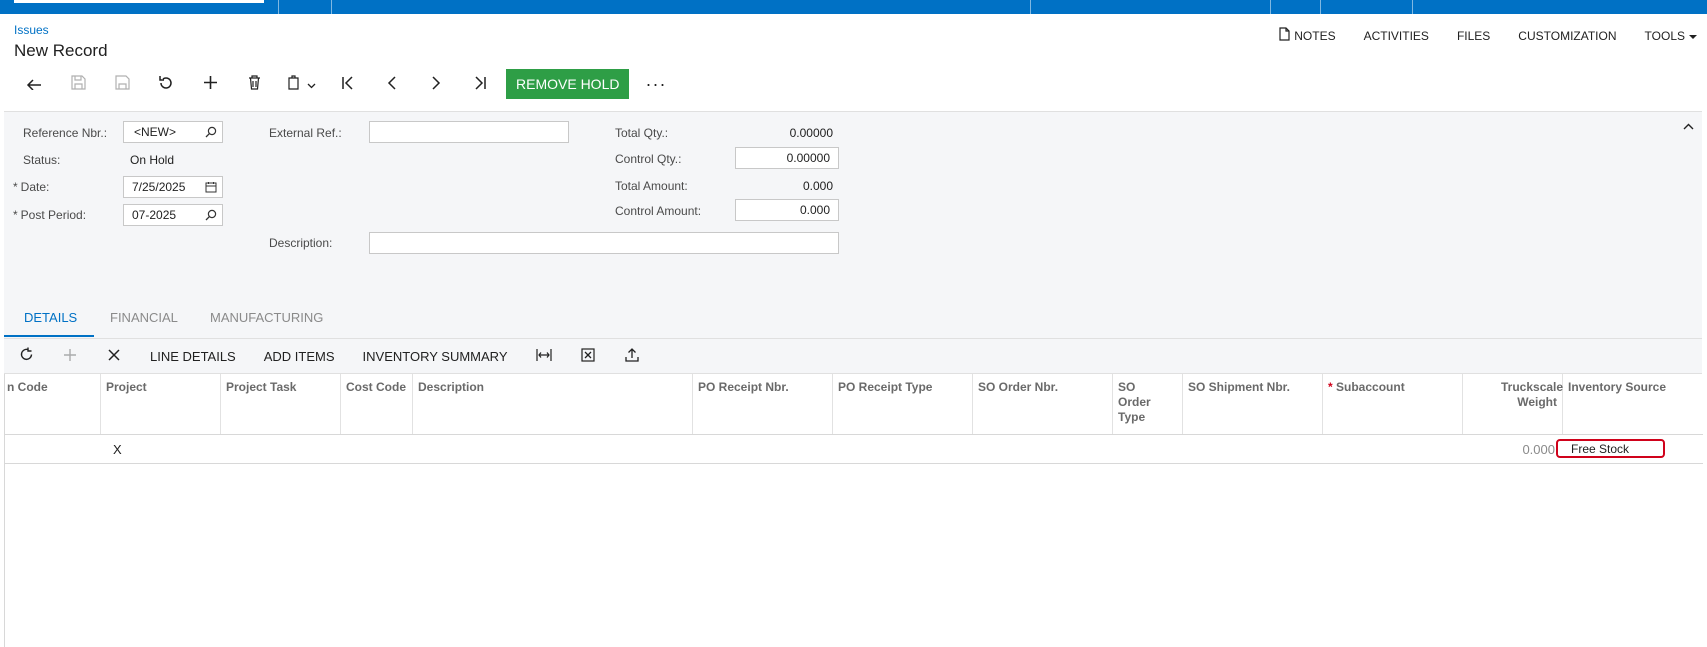 Image resolution: width=1707 pixels, height=647 pixels. I want to click on save-button, so click(78, 84).